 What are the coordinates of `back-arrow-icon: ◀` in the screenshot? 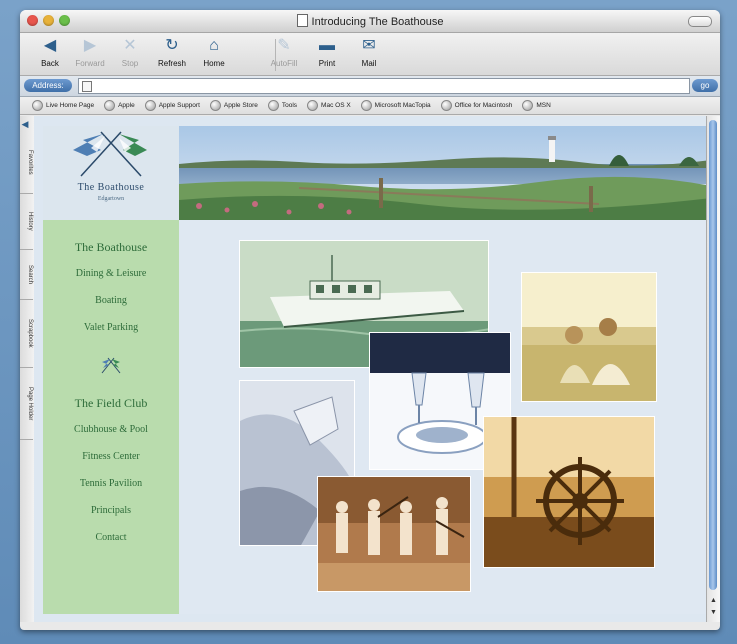 It's located at (50, 45).